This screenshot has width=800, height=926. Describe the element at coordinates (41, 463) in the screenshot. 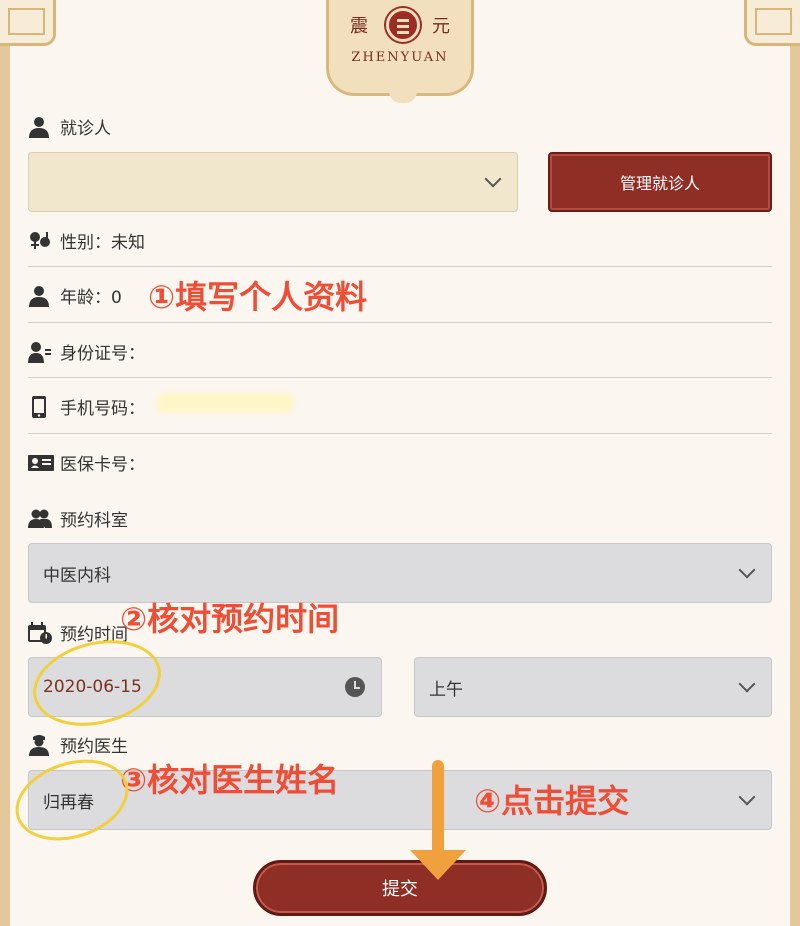

I see `id-card-icon` at that location.